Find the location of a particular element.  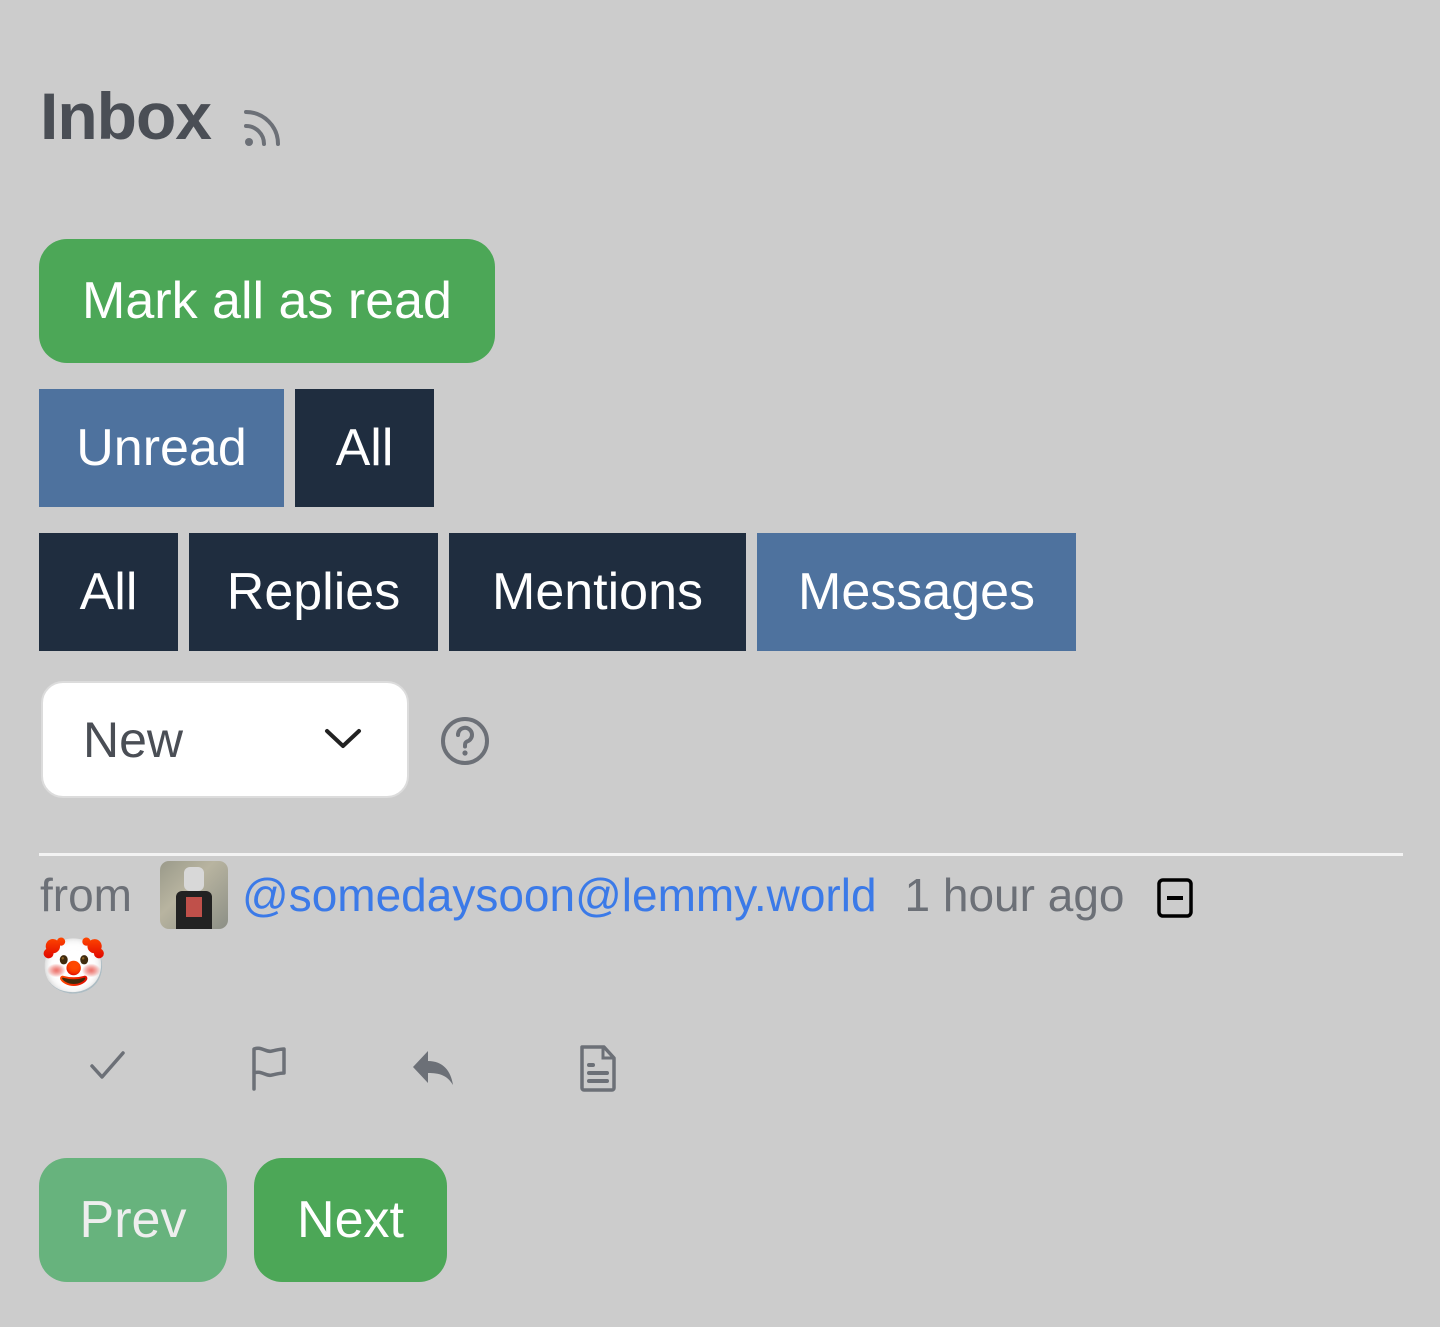

message-body: 🤡 is located at coordinates (74, 967).